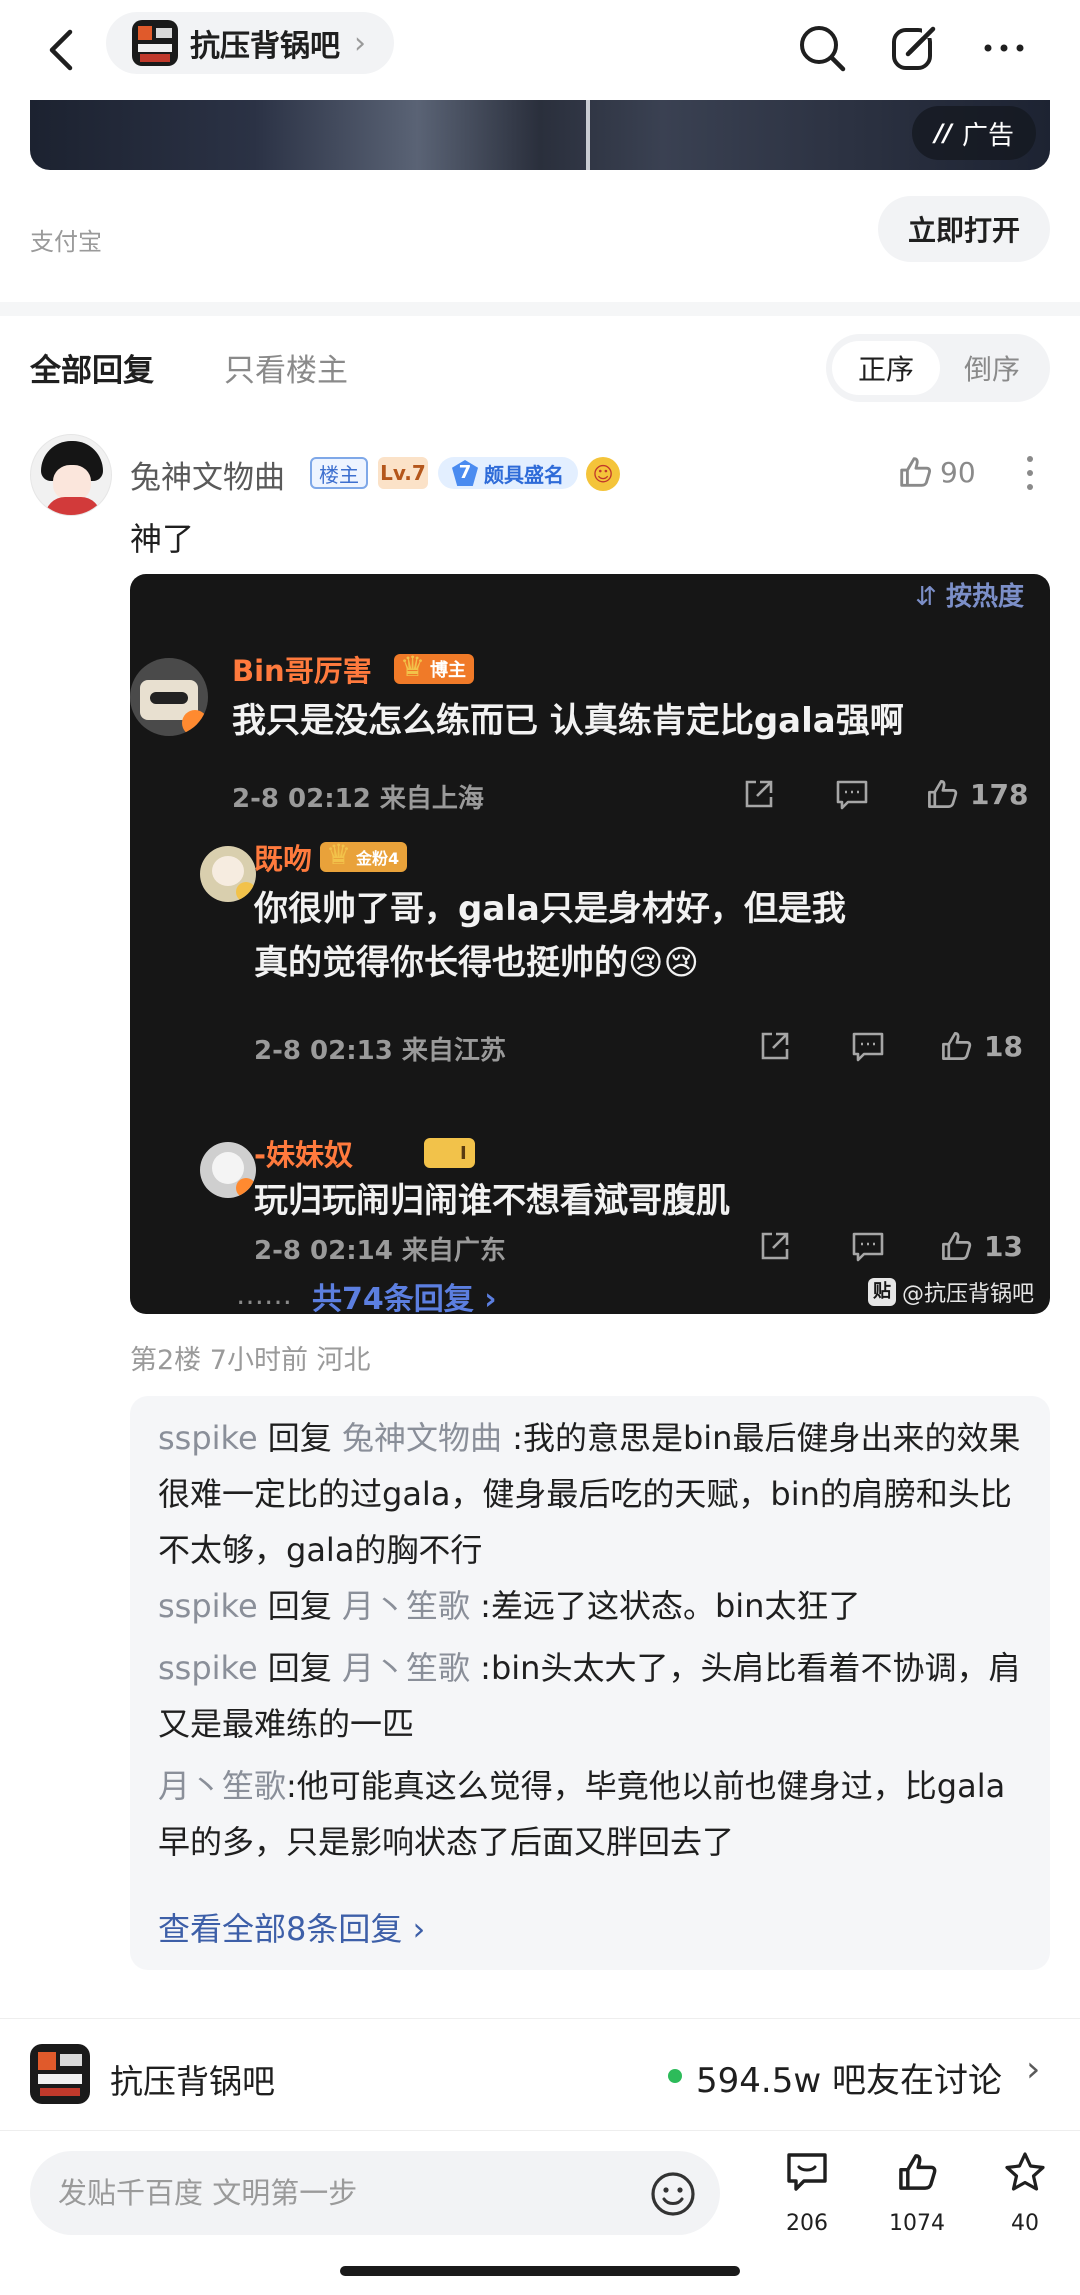 The image size is (1080, 2295). Describe the element at coordinates (250, 1360) in the screenshot. I see `floor-meta: 第2楼 7小时前 河北` at that location.